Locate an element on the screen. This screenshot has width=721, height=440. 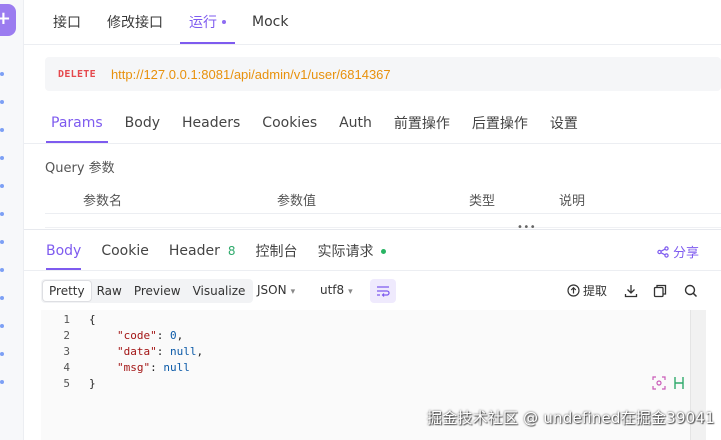
tab-response-cookie: Cookie is located at coordinates (125, 251).